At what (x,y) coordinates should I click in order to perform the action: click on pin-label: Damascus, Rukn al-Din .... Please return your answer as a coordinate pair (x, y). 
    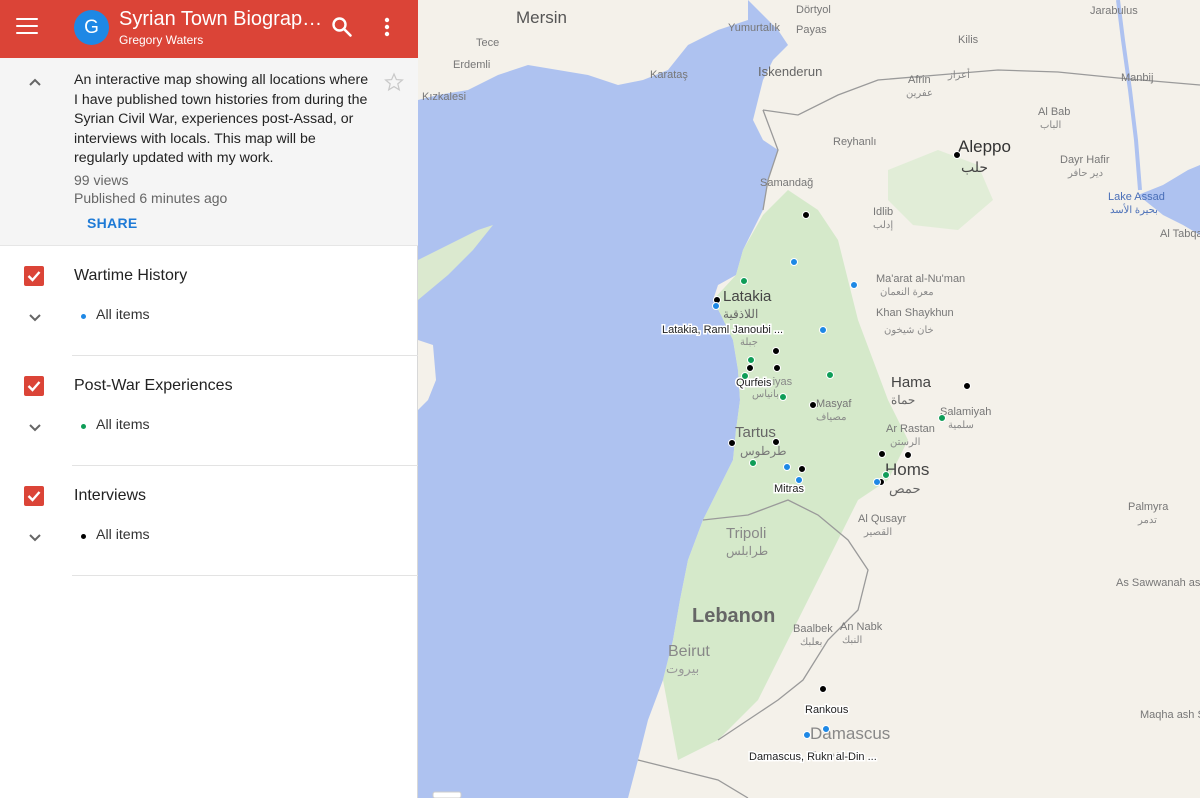
    Looking at the image, I should click on (813, 757).